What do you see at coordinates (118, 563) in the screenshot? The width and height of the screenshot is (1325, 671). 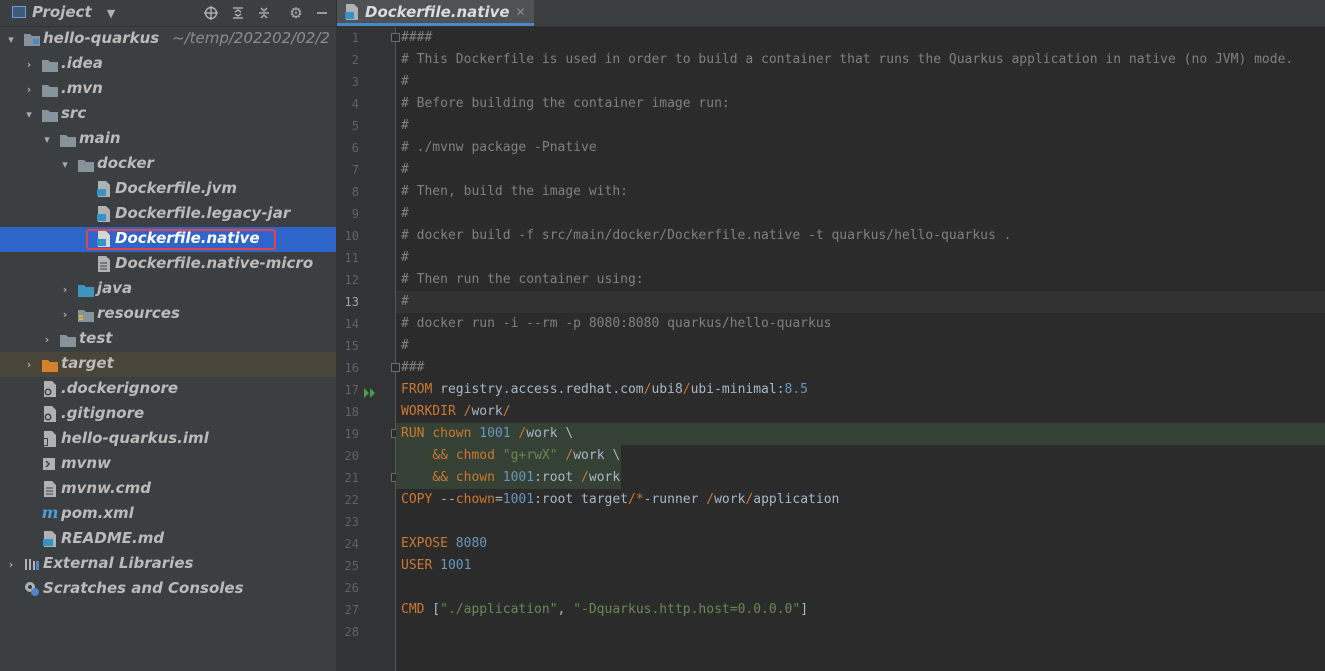 I see `tree-item-label: External Libraries` at bounding box center [118, 563].